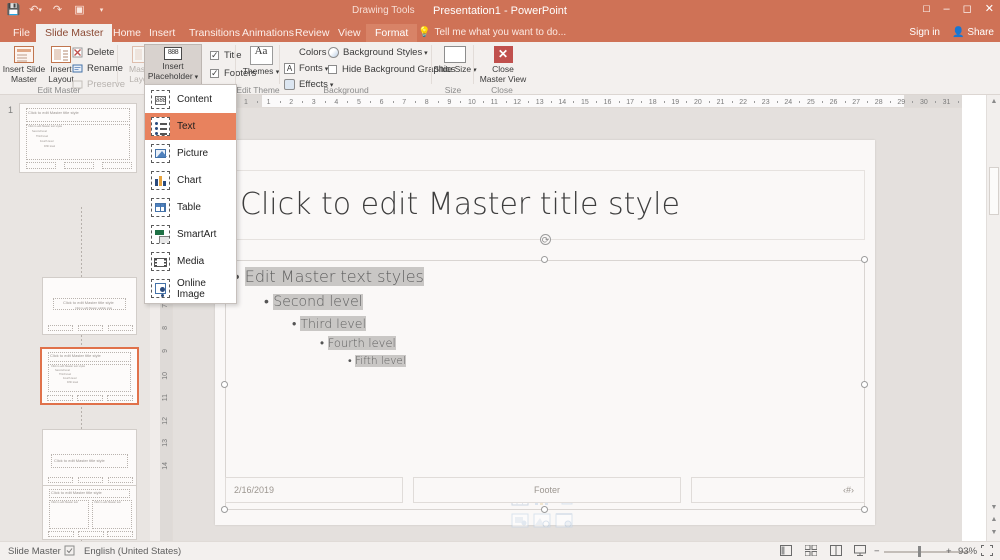 Image resolution: width=1000 pixels, height=560 pixels. Describe the element at coordinates (311, 68) in the screenshot. I see `fonts-label: Fonts` at that location.